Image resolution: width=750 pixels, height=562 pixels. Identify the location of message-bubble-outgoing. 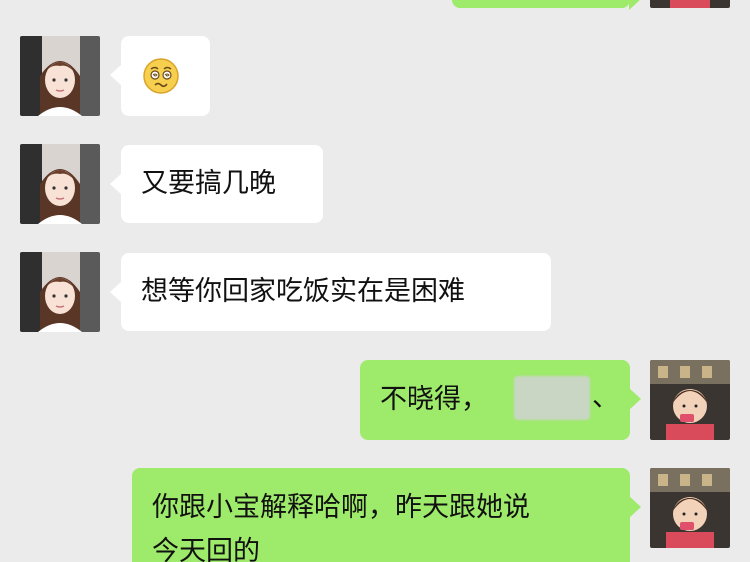
(546, 5).